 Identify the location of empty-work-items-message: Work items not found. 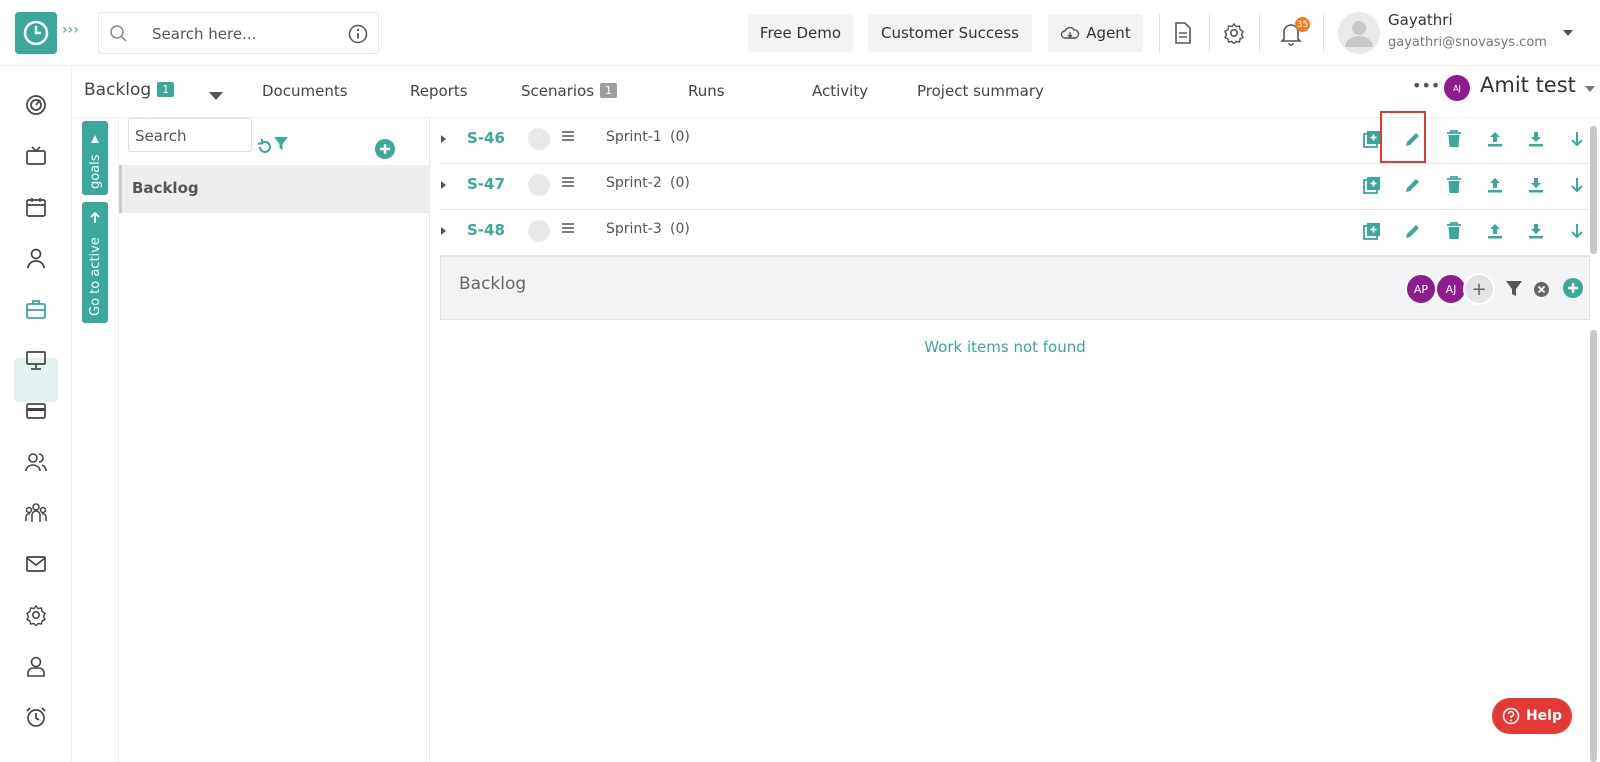
(1005, 347).